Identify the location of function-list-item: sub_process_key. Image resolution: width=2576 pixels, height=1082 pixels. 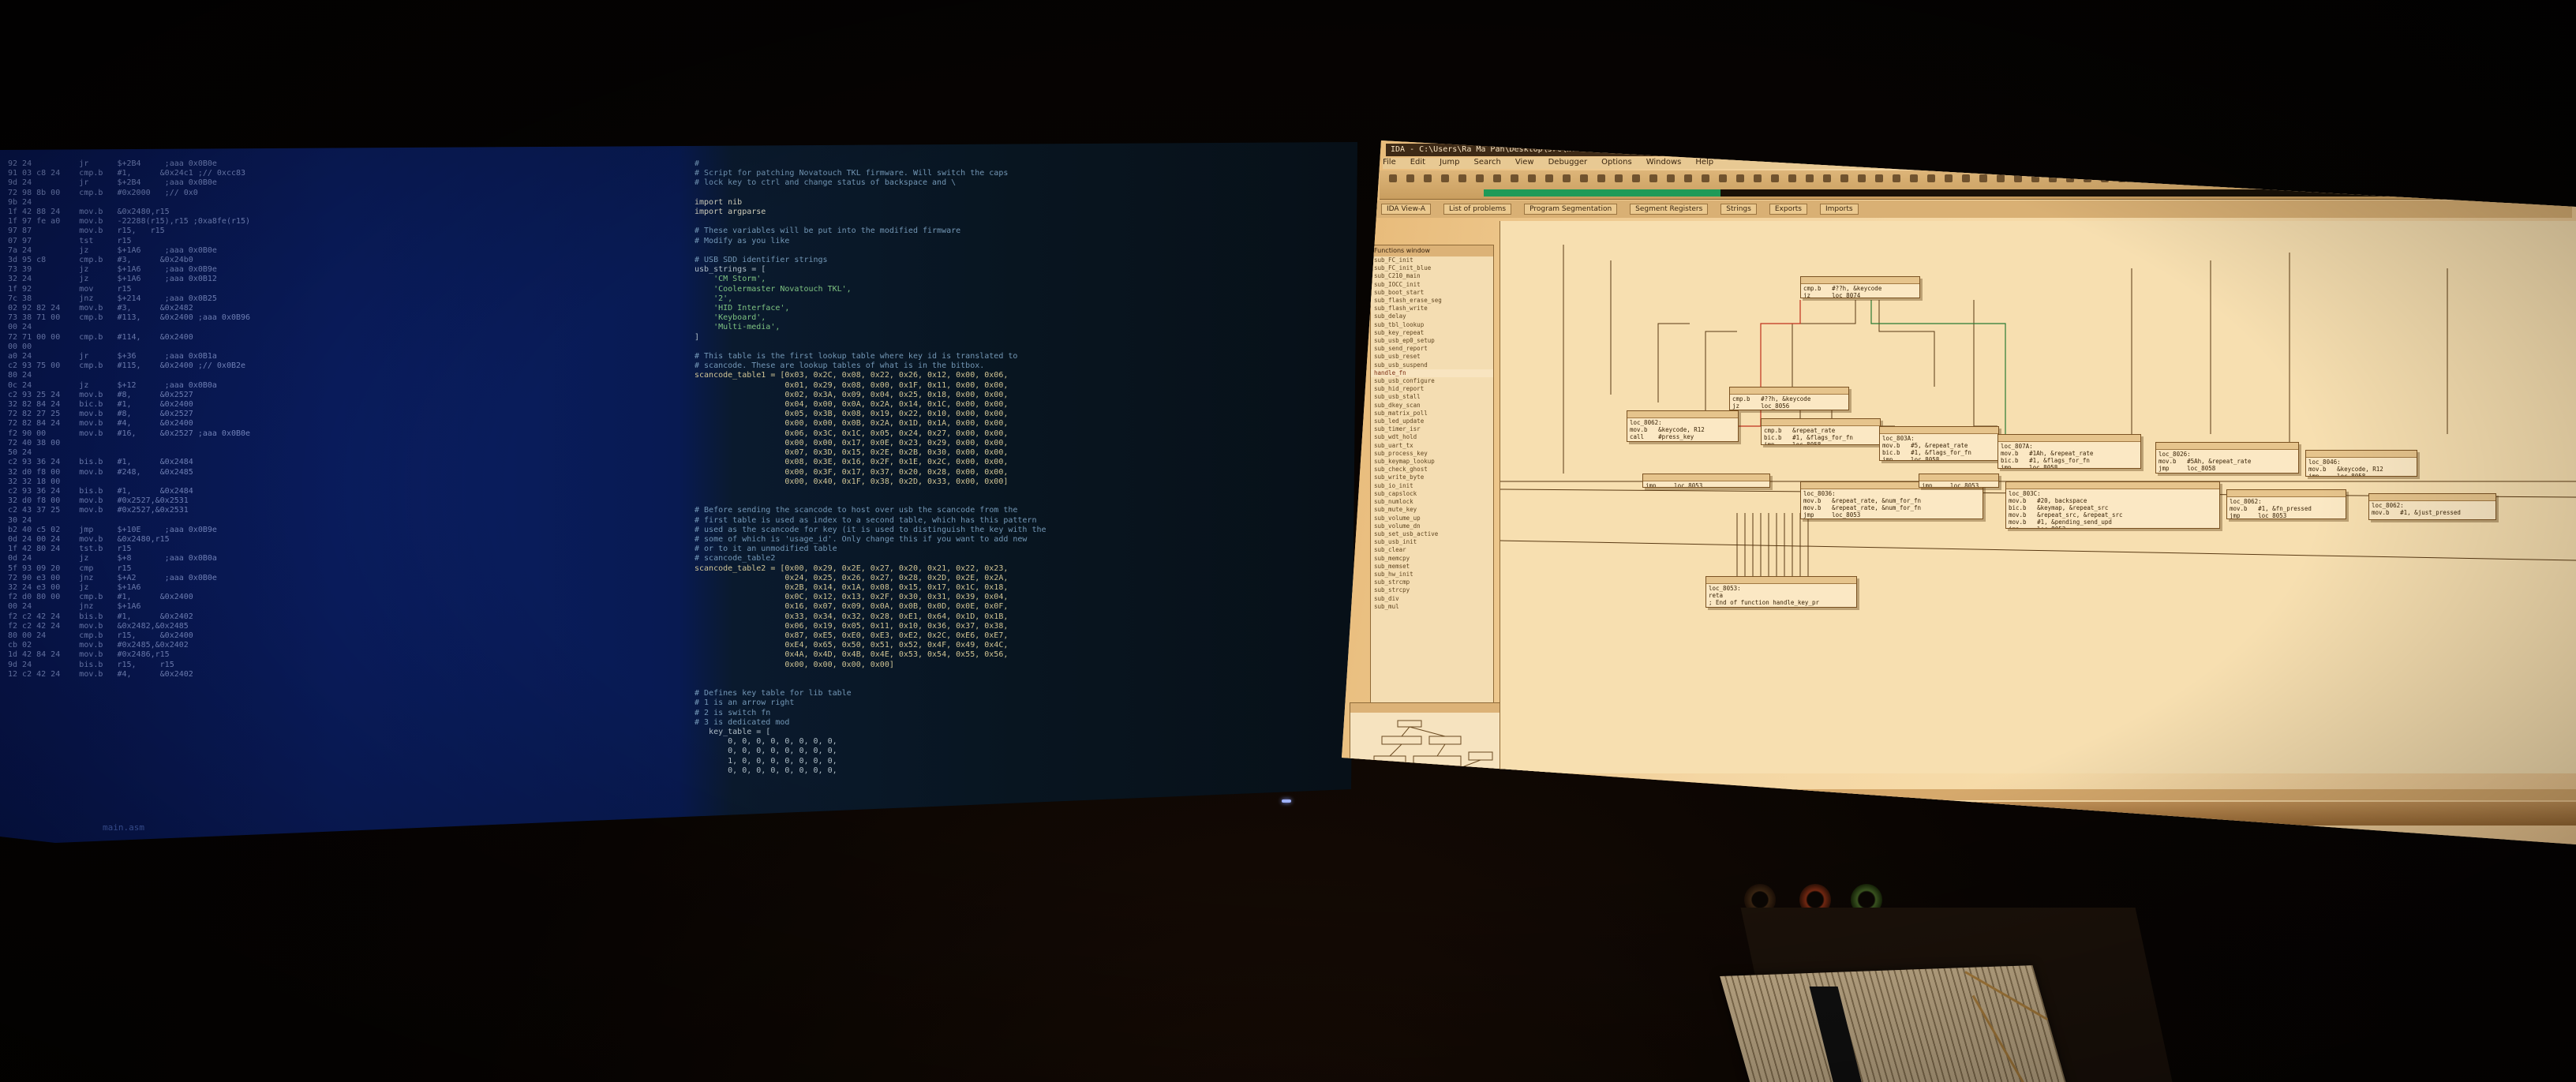
(1432, 454).